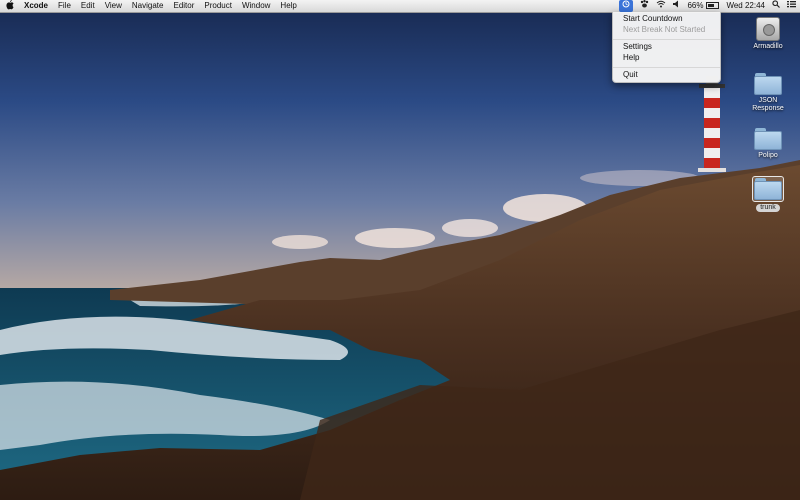 Image resolution: width=800 pixels, height=500 pixels. What do you see at coordinates (713, 6) in the screenshot?
I see `battery-icon` at bounding box center [713, 6].